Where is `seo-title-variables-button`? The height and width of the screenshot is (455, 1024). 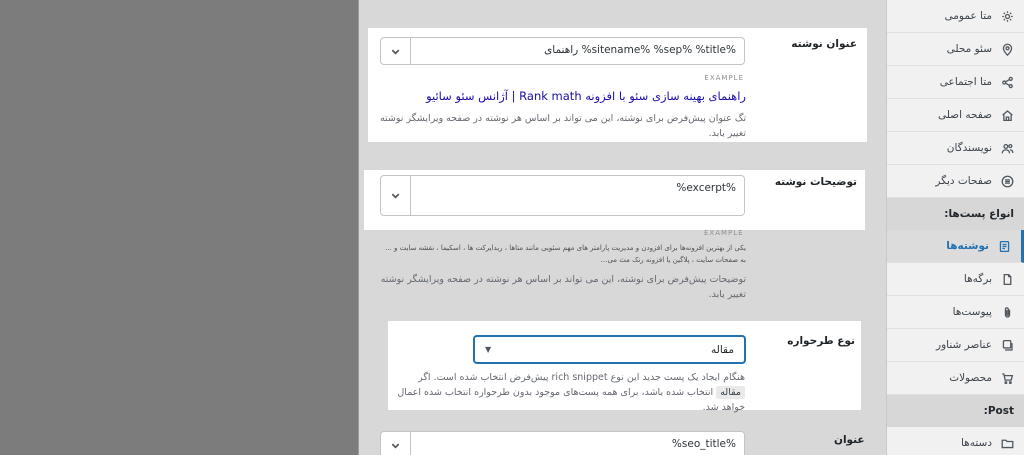 seo-title-variables-button is located at coordinates (396, 443).